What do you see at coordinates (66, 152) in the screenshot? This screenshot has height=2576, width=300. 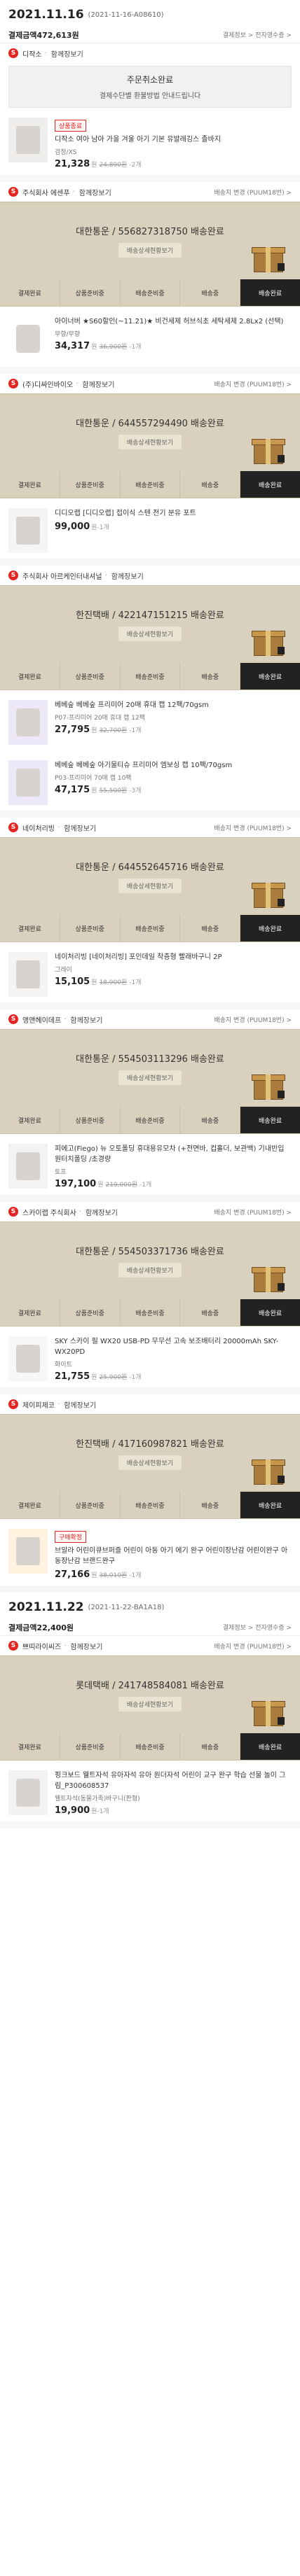 I see `product-option: 검정/XS` at bounding box center [66, 152].